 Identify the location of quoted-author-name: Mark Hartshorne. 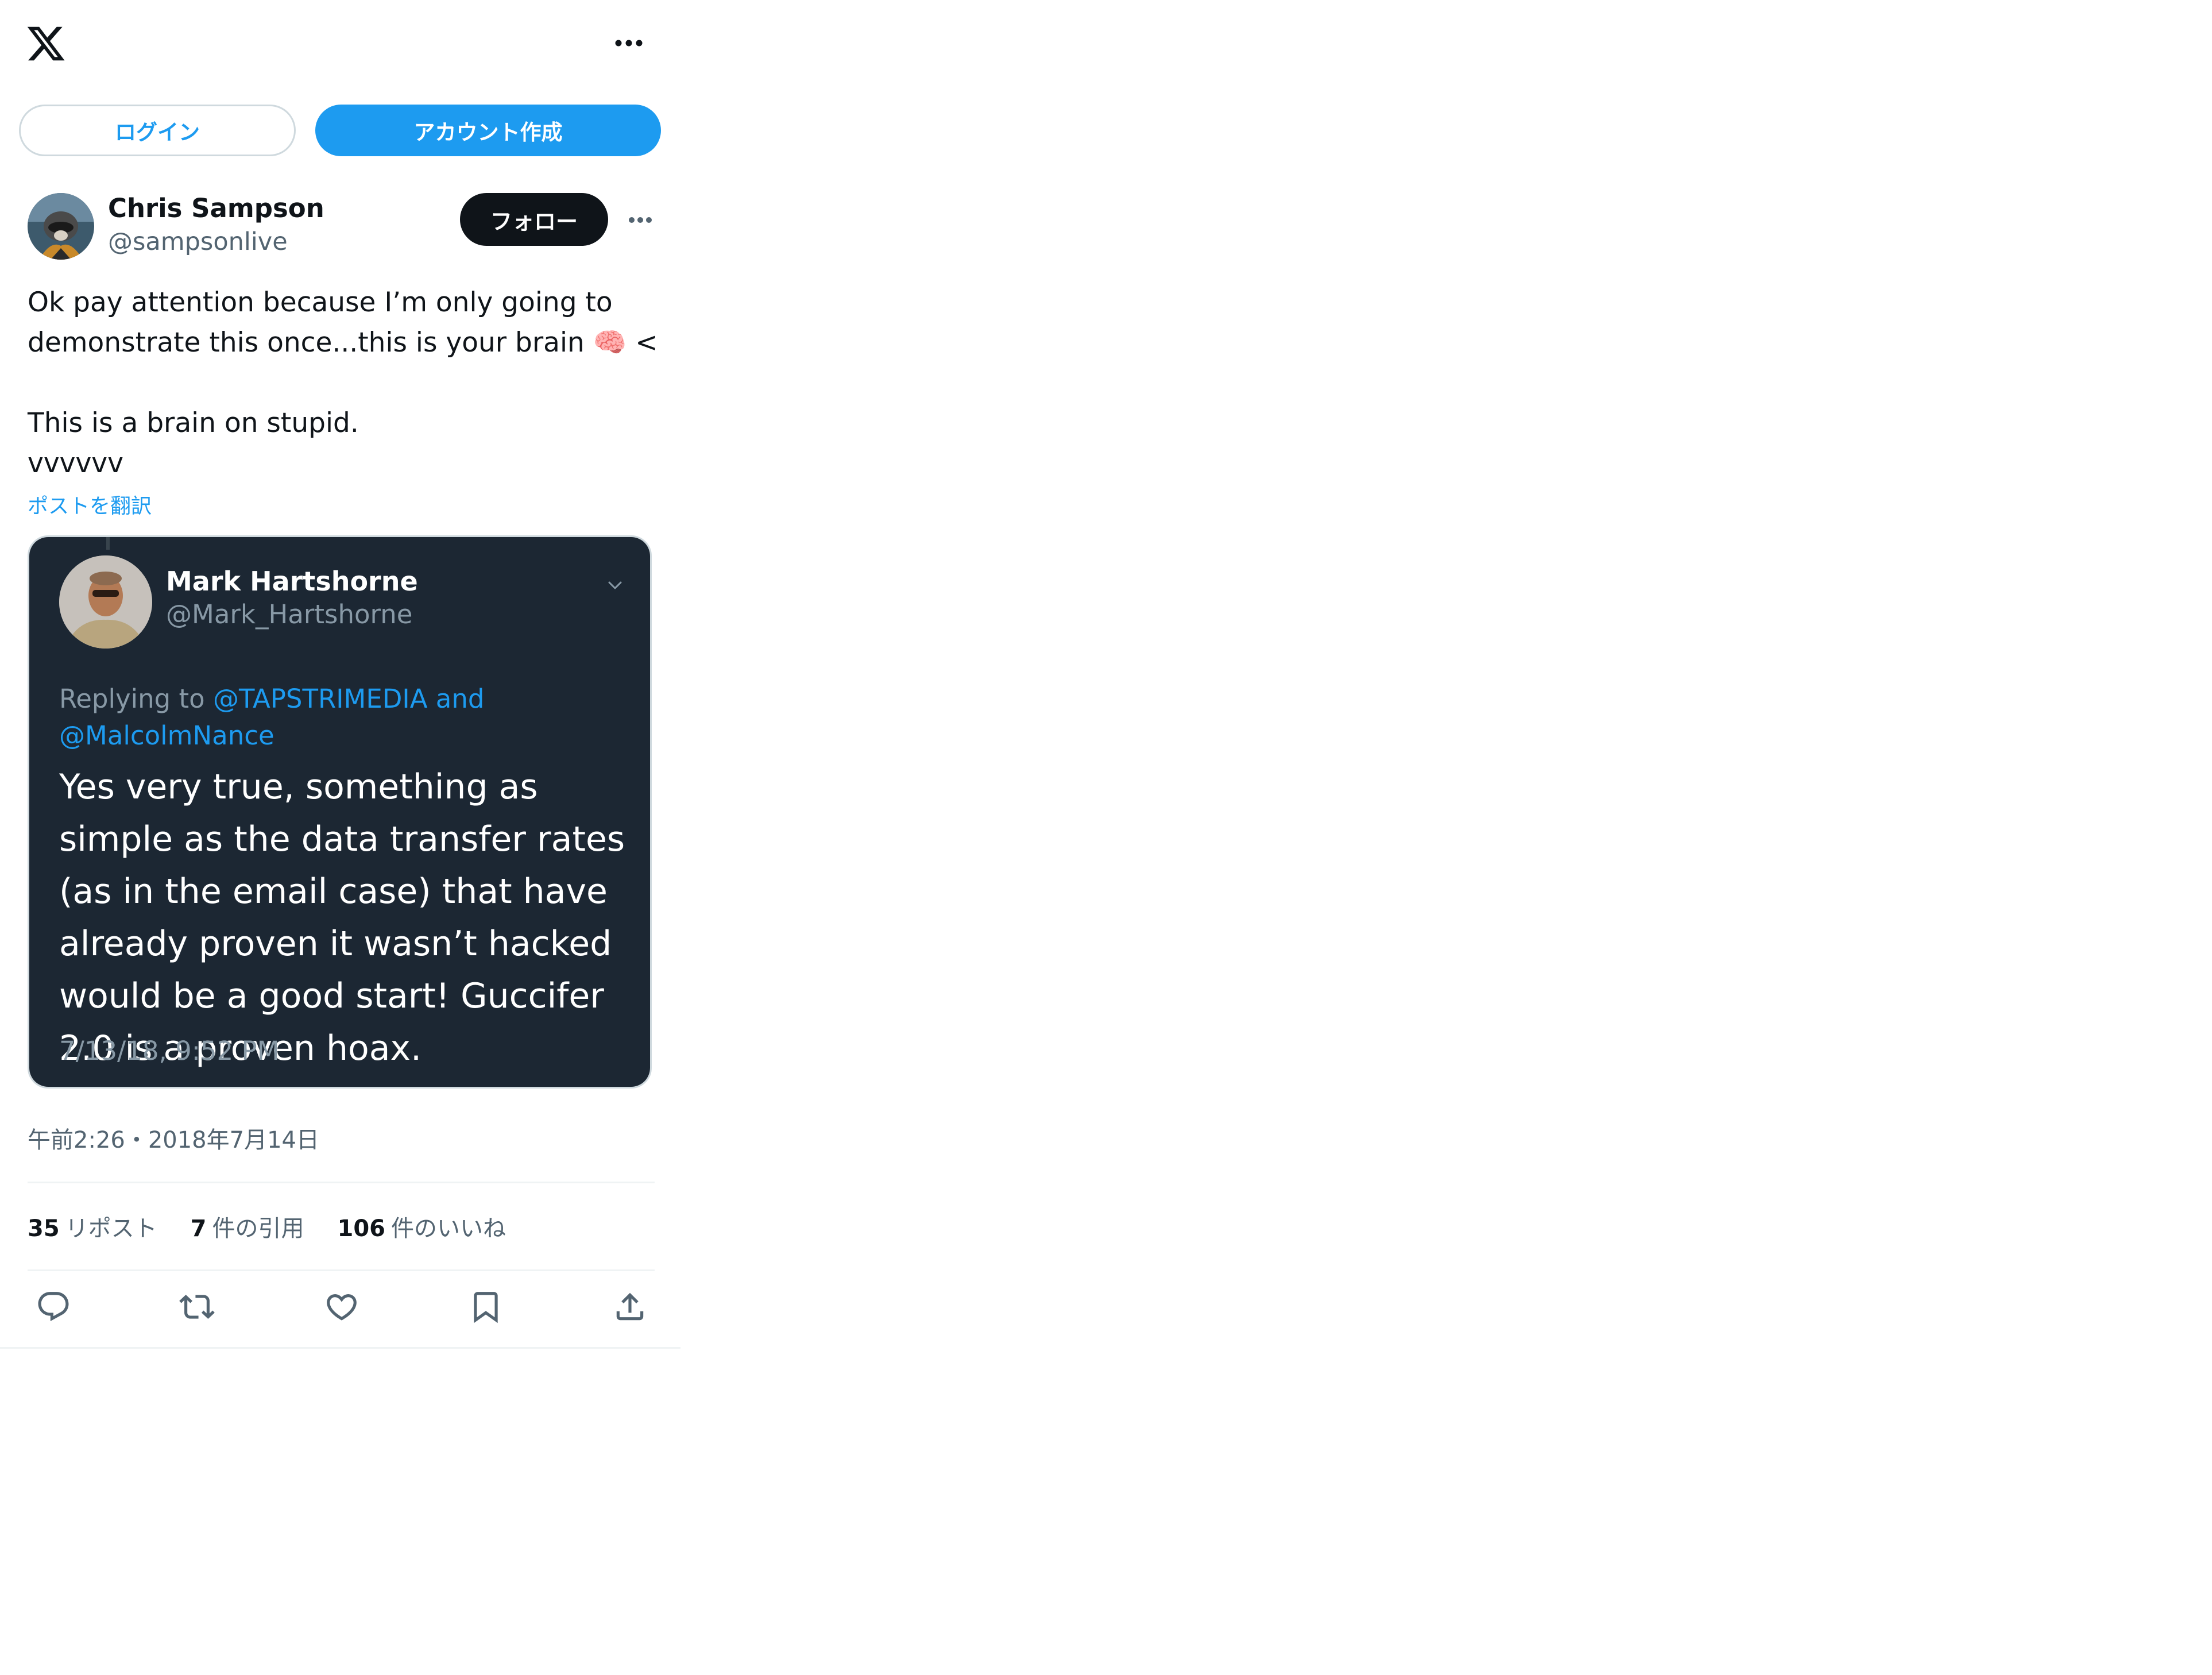
(292, 581).